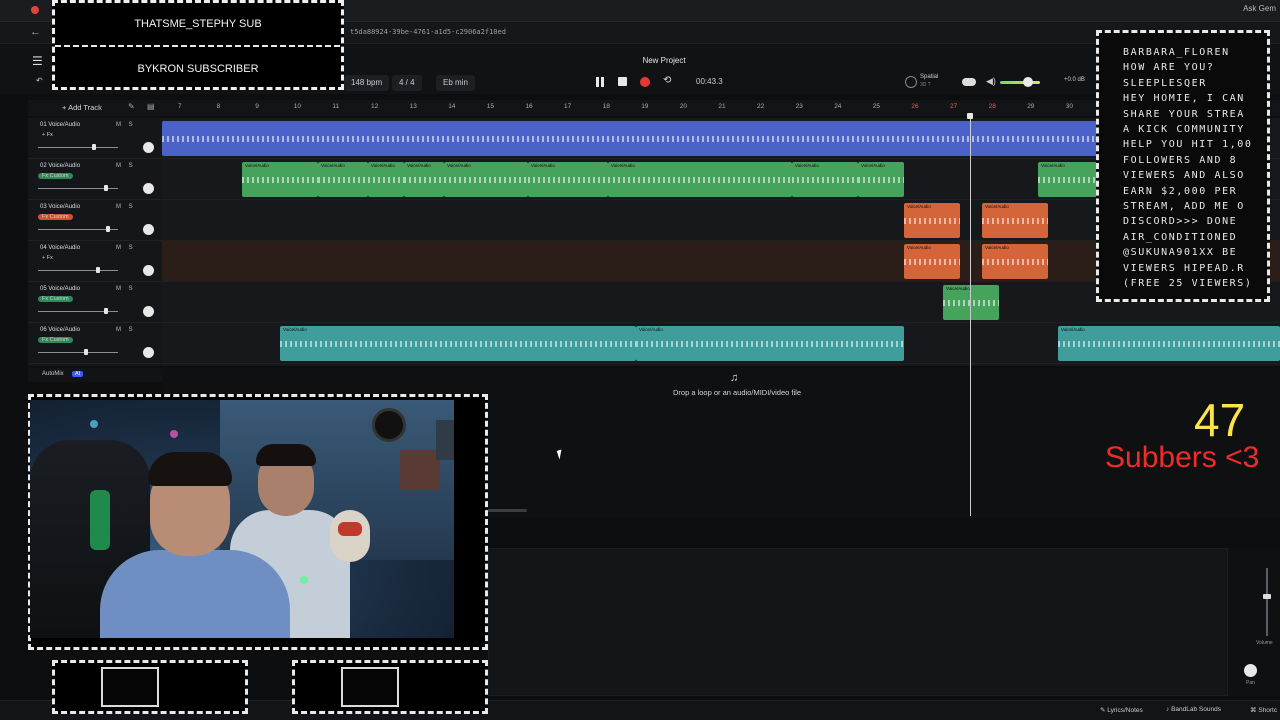 Image resolution: width=1280 pixels, height=720 pixels. What do you see at coordinates (95, 302) in the screenshot?
I see `track-header: 05 Voice/Audio M S Fx Custom` at bounding box center [95, 302].